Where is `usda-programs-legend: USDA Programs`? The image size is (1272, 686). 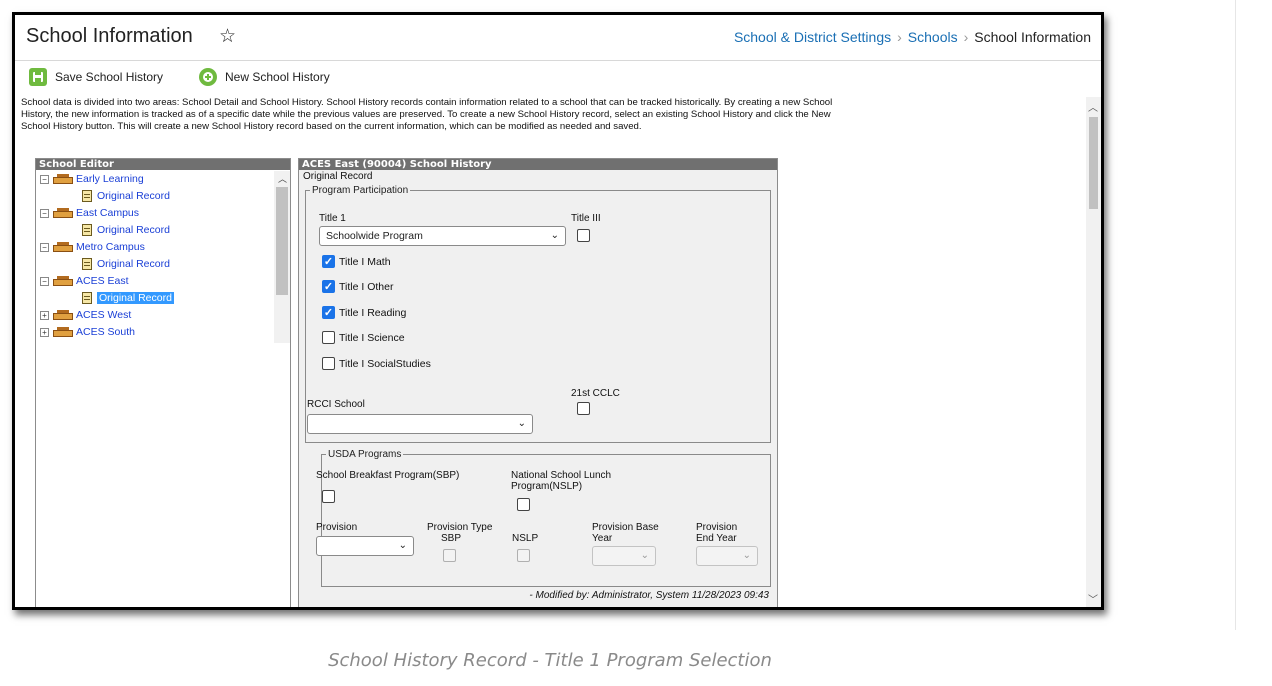
usda-programs-legend: USDA Programs is located at coordinates (365, 454).